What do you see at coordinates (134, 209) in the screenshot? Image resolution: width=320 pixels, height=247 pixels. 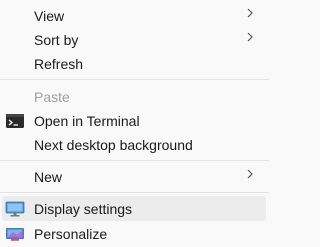 I see `menu-item-display-settings: Display settings` at bounding box center [134, 209].